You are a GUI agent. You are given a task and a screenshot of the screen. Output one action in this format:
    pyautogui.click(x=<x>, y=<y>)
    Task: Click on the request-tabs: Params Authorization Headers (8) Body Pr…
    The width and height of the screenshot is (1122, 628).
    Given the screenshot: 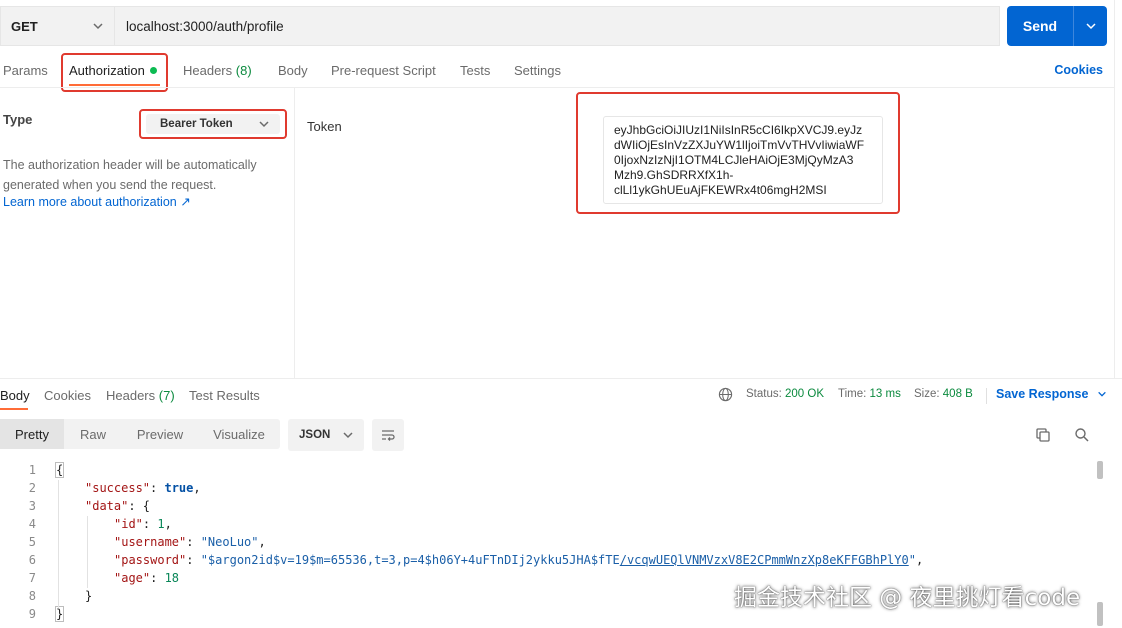 What is the action you would take?
    pyautogui.click(x=561, y=71)
    